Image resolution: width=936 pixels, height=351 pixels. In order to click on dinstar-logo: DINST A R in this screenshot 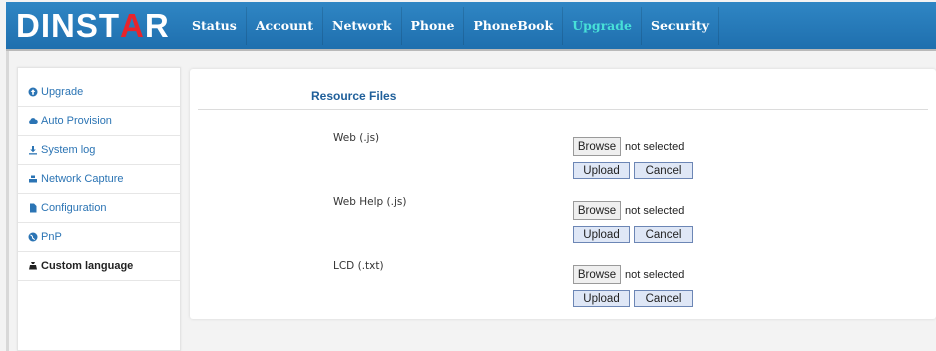, I will do `click(93, 25)`.